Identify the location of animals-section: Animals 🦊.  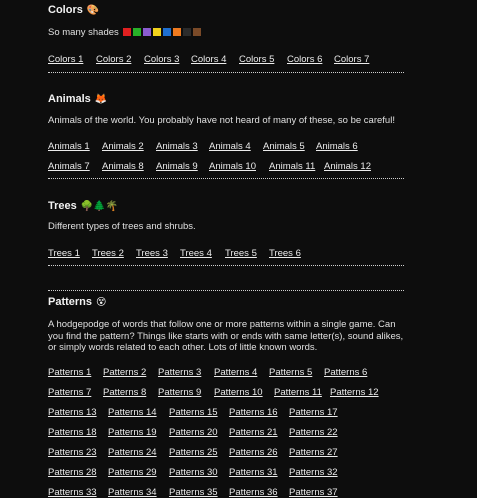
(226, 99).